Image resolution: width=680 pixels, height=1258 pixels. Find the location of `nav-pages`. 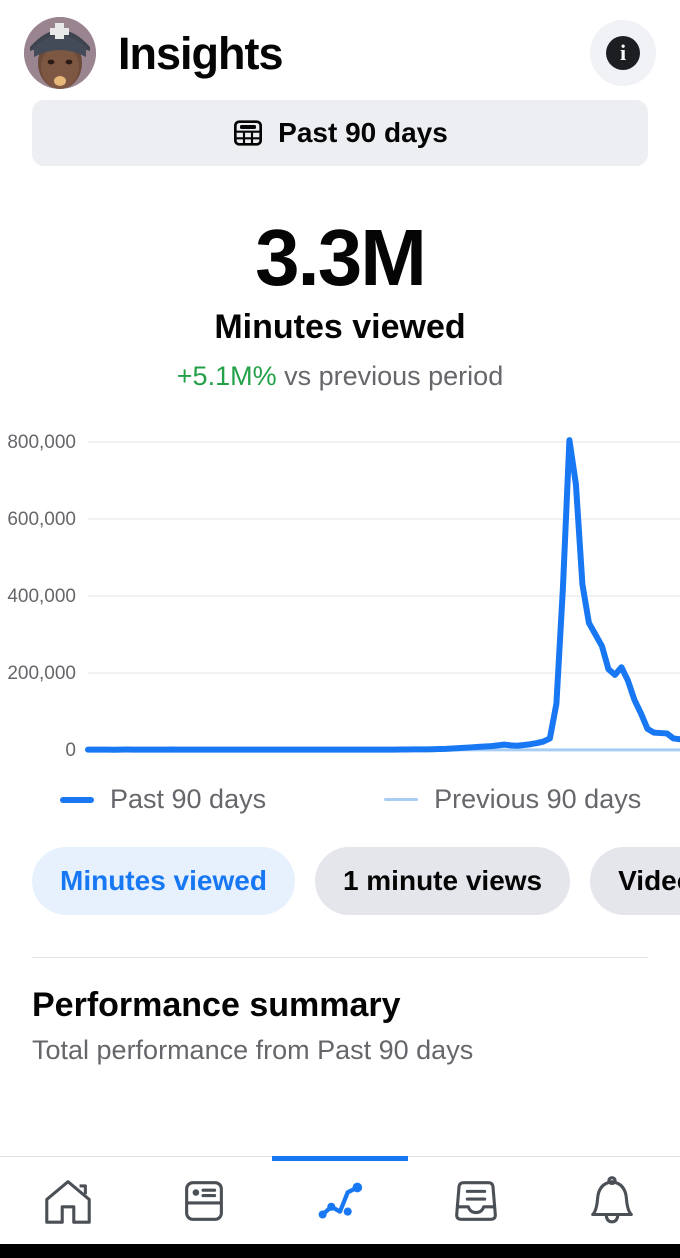

nav-pages is located at coordinates (204, 1201).